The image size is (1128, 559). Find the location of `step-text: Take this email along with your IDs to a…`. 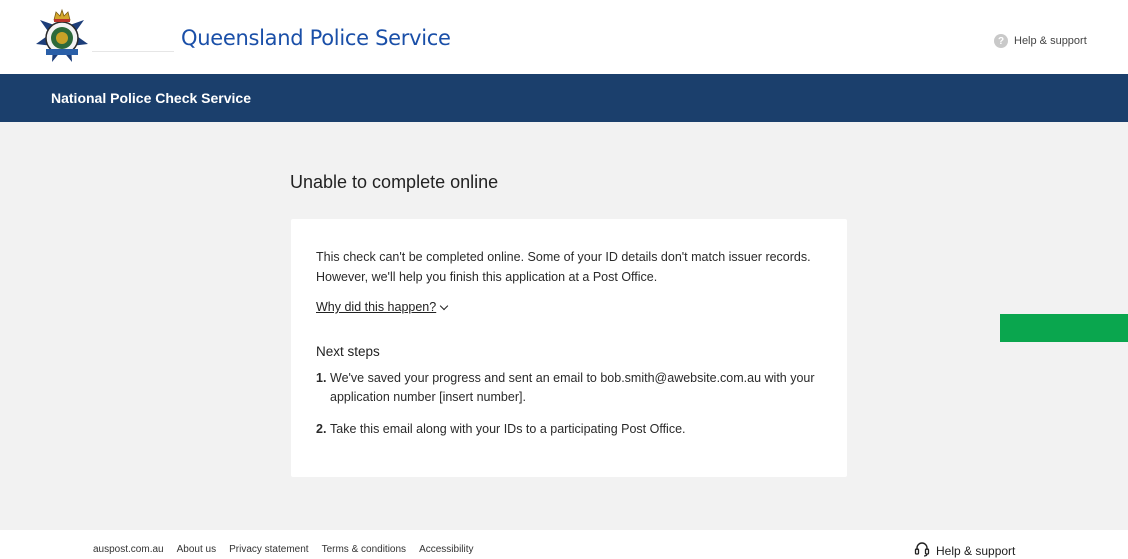

step-text: Take this email along with your IDs to a… is located at coordinates (508, 429).